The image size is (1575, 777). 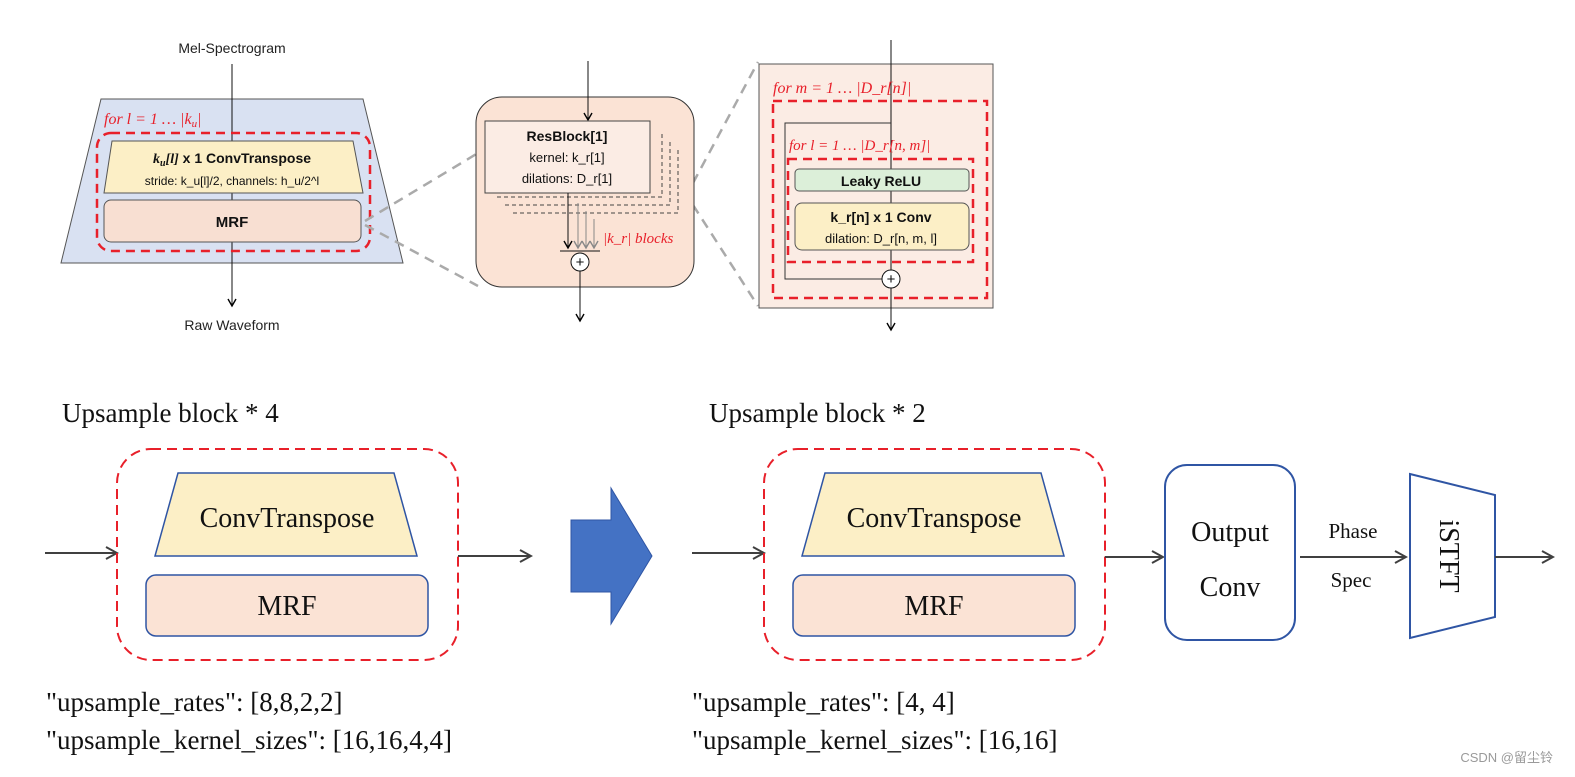 What do you see at coordinates (891, 279) in the screenshot?
I see `residual-sum-symbol: +` at bounding box center [891, 279].